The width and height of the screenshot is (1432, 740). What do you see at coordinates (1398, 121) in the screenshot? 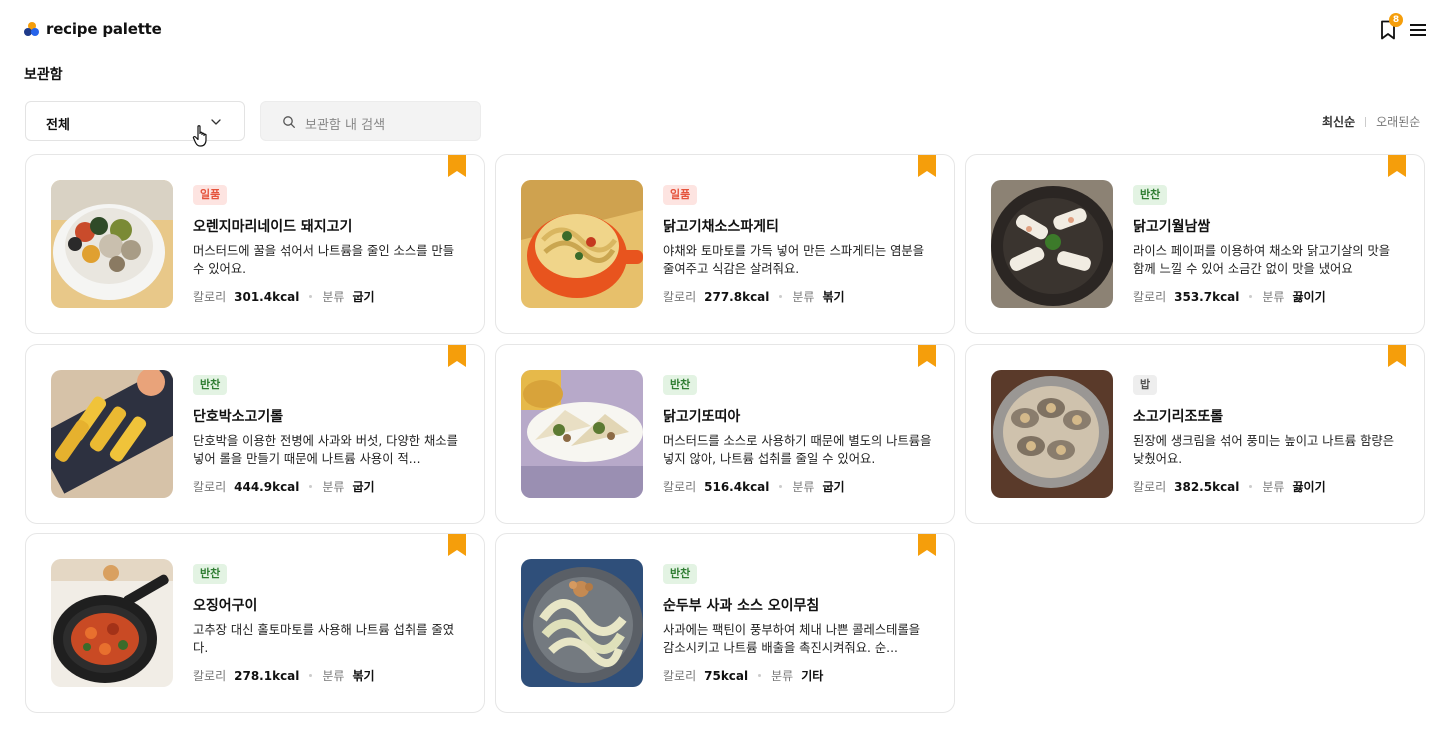
I see `sort-oldest: 오래된순` at bounding box center [1398, 121].